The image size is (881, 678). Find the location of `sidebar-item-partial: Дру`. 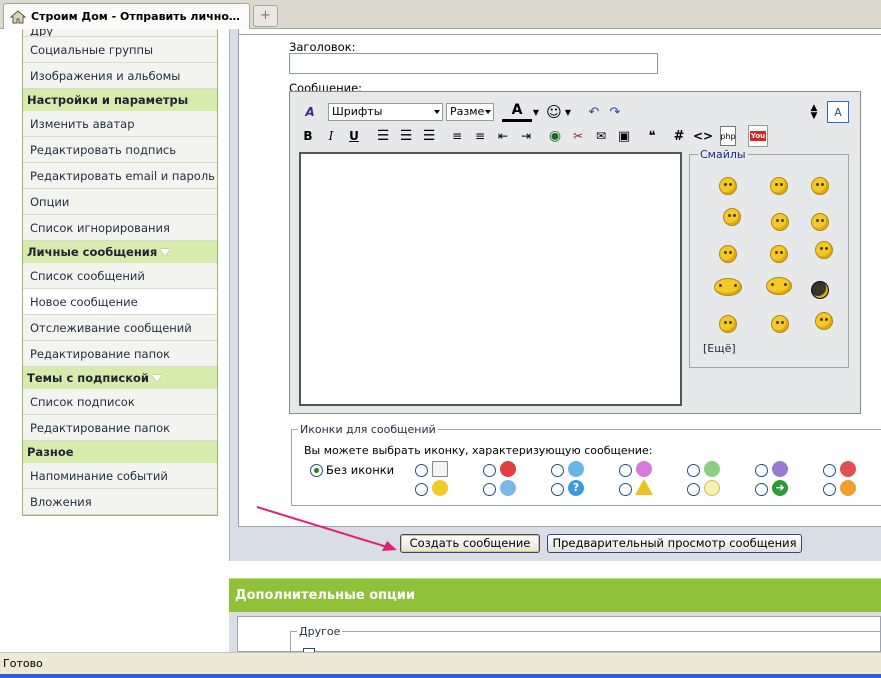

sidebar-item-partial: Дру is located at coordinates (120, 33).